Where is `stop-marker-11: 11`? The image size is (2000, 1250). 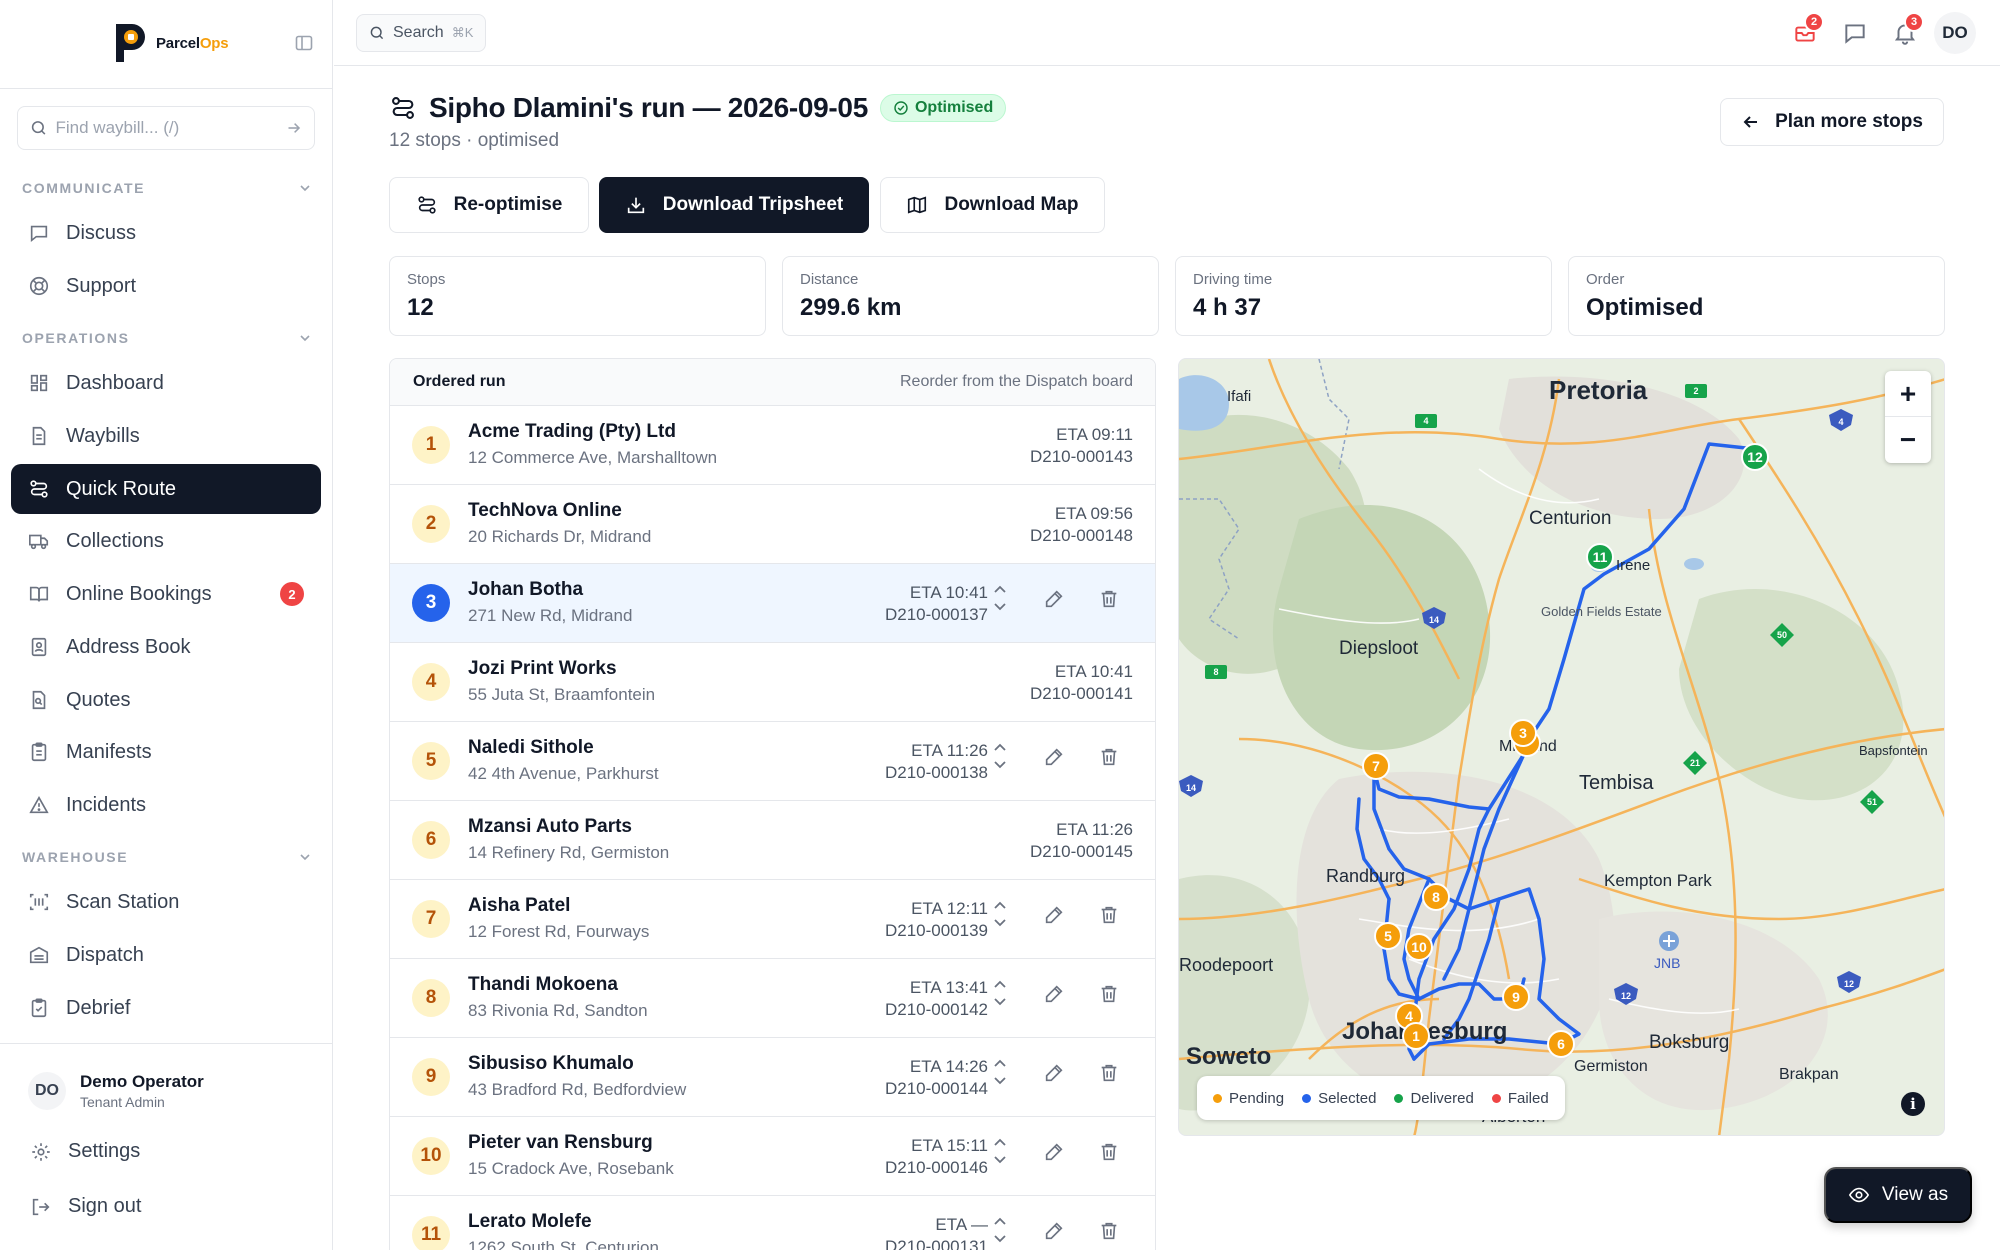
stop-marker-11: 11 is located at coordinates (1600, 557).